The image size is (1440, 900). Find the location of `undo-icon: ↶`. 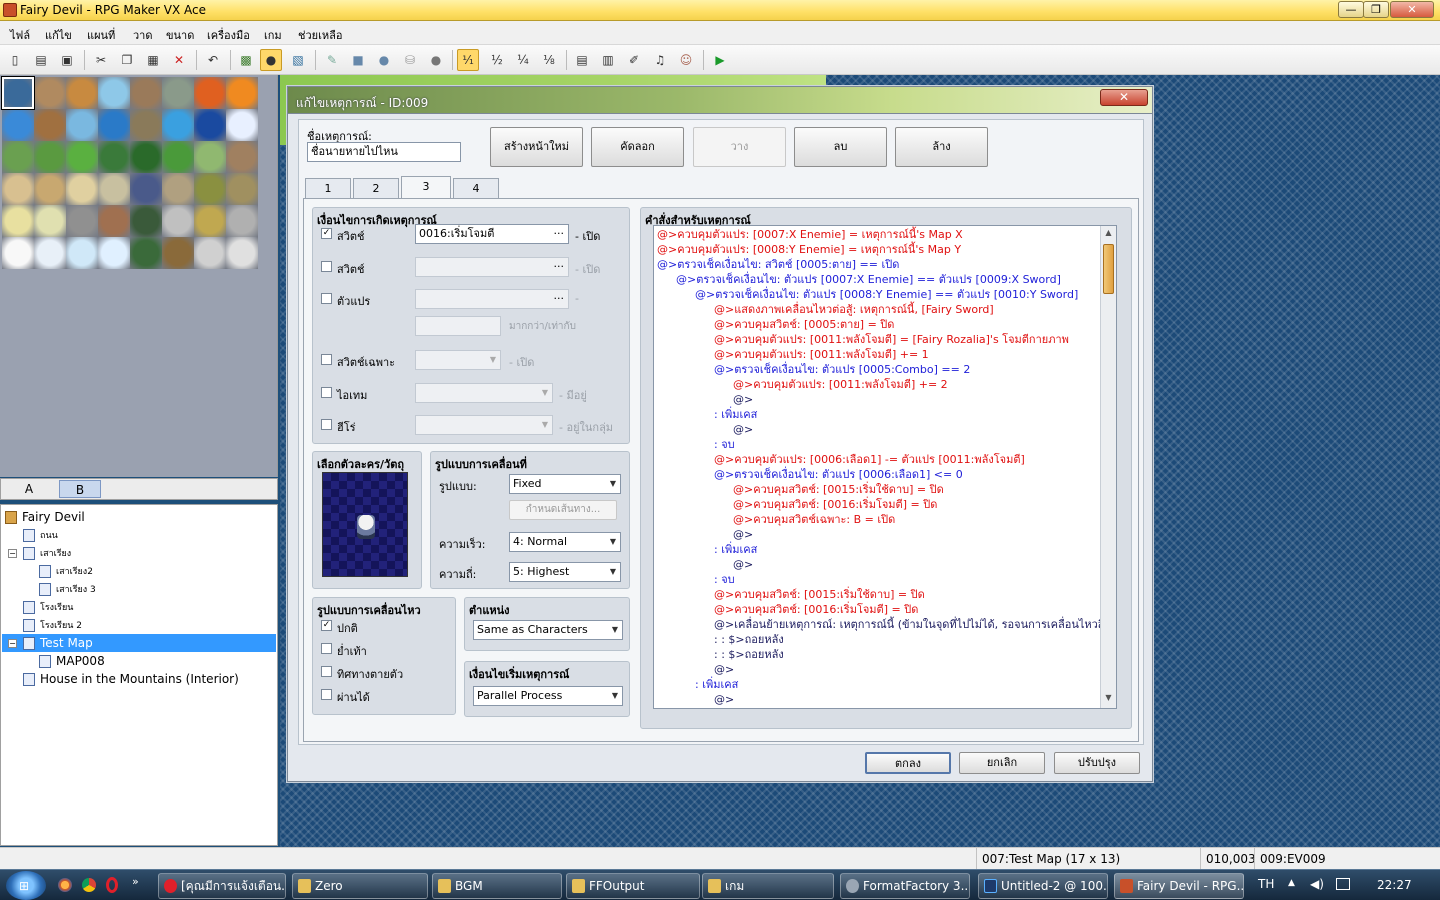

undo-icon: ↶ is located at coordinates (213, 60).